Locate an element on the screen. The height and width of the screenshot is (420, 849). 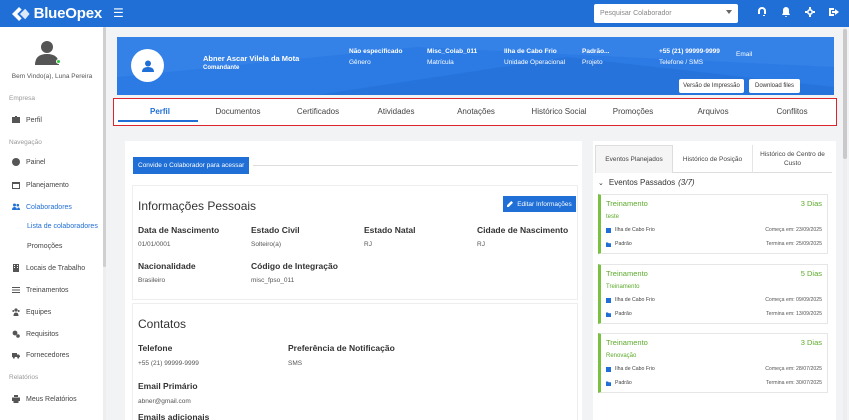
users-icon is located at coordinates (16, 206).